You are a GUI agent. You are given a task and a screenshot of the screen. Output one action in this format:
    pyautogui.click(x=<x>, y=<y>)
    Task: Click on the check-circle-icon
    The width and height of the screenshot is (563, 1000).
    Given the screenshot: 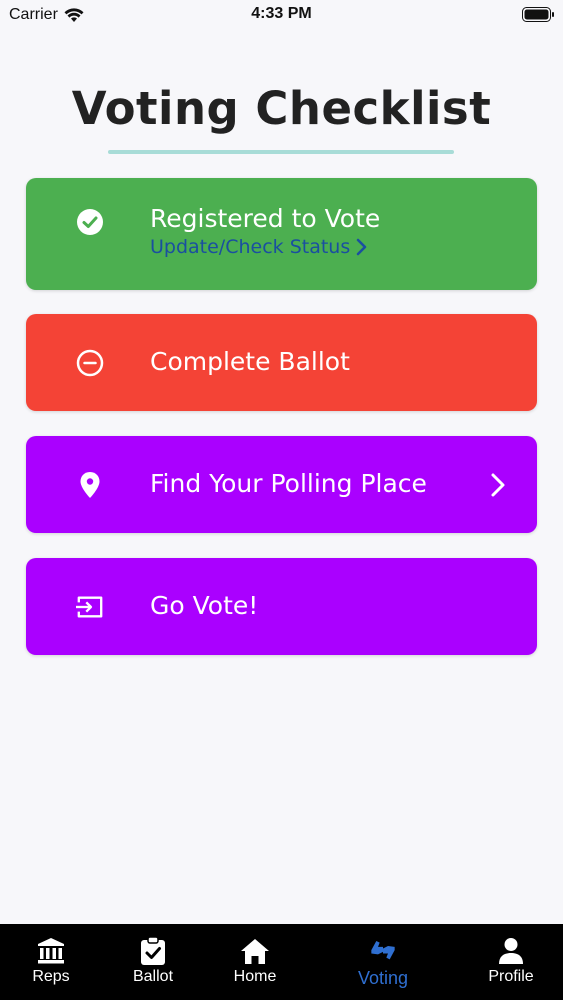 What is the action you would take?
    pyautogui.click(x=90, y=222)
    